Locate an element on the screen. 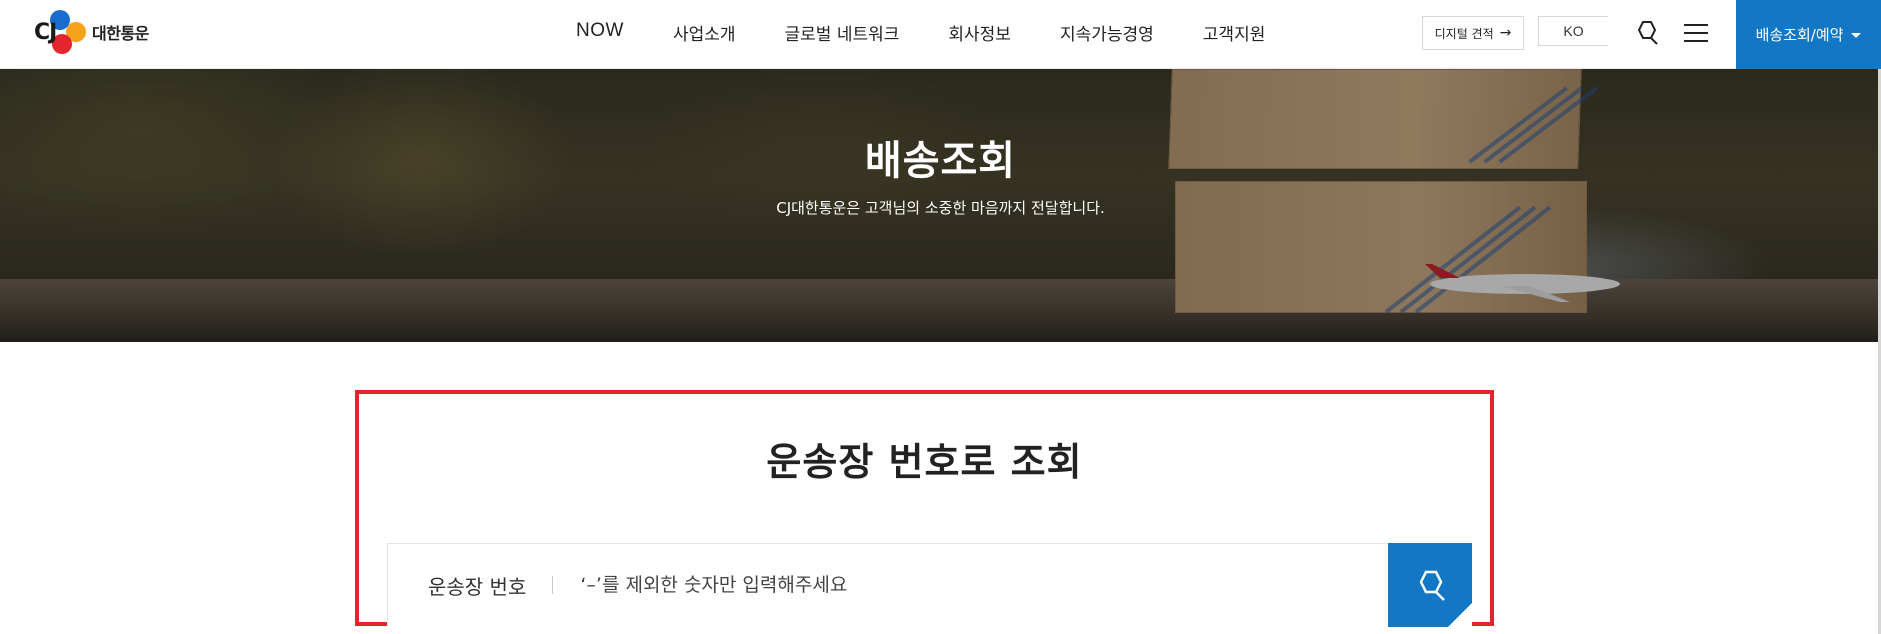 This screenshot has width=1881, height=634. tracking-search-title: 운송장 번호로 조회 is located at coordinates (924, 462).